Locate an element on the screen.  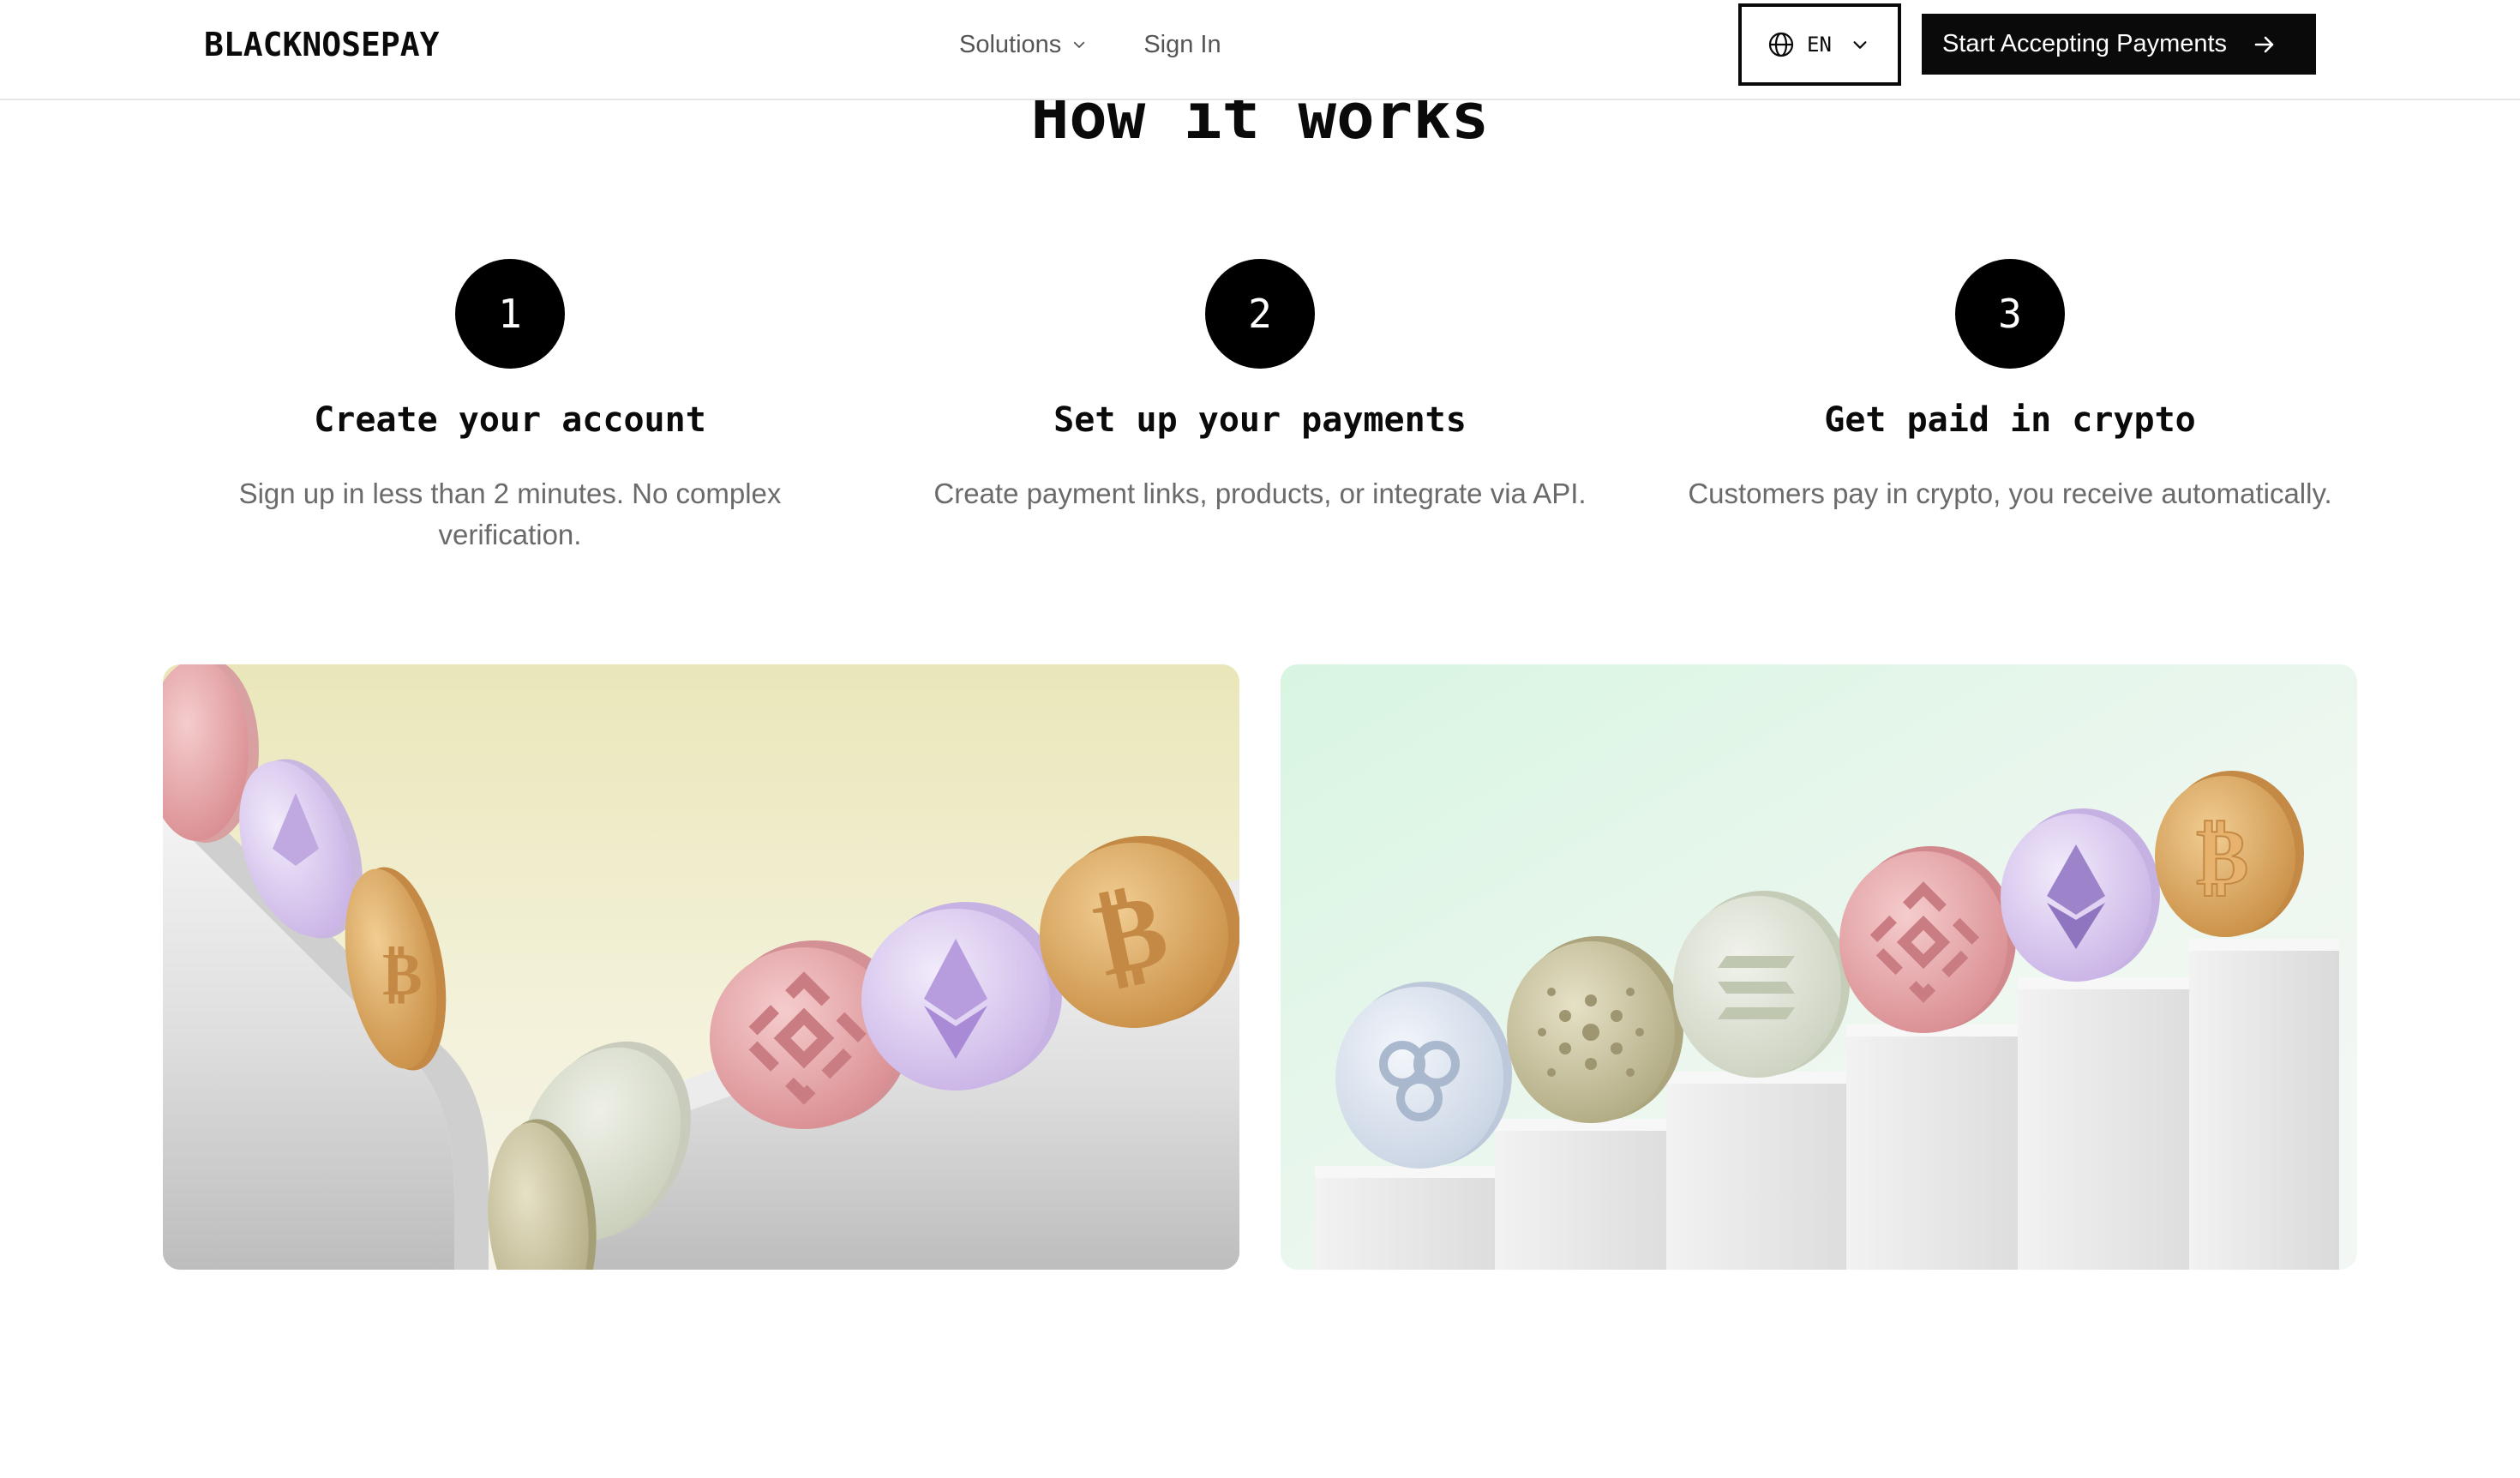
step-title: Set up your payments is located at coordinates (1260, 420).